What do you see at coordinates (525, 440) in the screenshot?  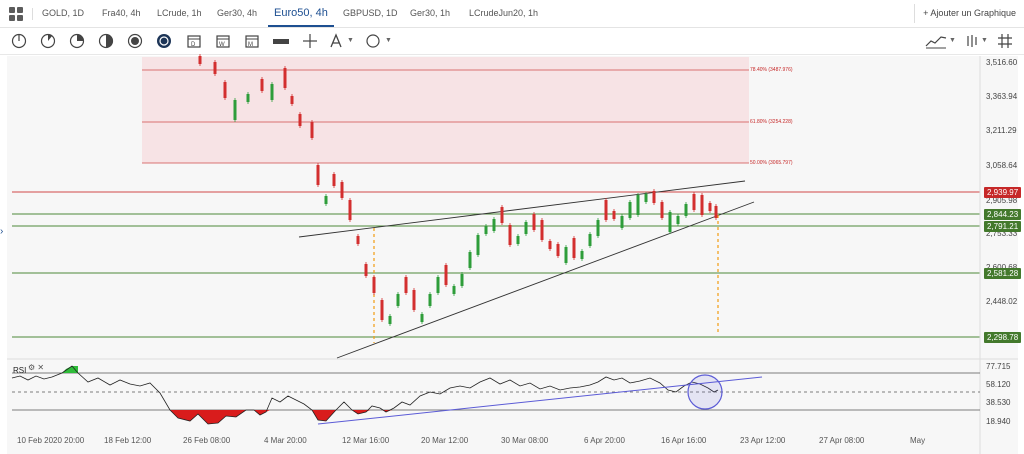 I see `date-axis-label: 30 Mar 08:00` at bounding box center [525, 440].